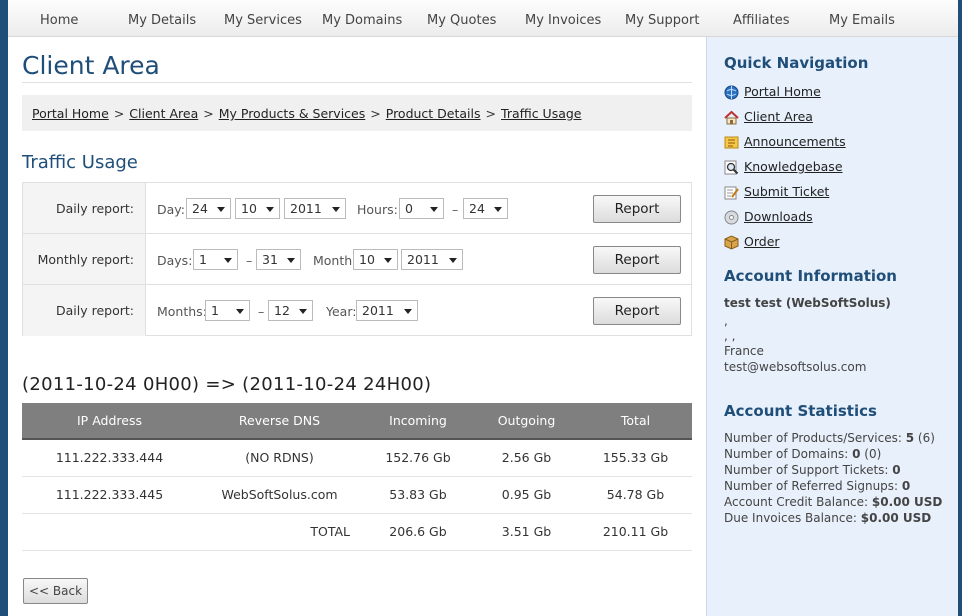 Image resolution: width=962 pixels, height=616 pixels. I want to click on breadcrumb-portal-home: Portal Home, so click(70, 113).